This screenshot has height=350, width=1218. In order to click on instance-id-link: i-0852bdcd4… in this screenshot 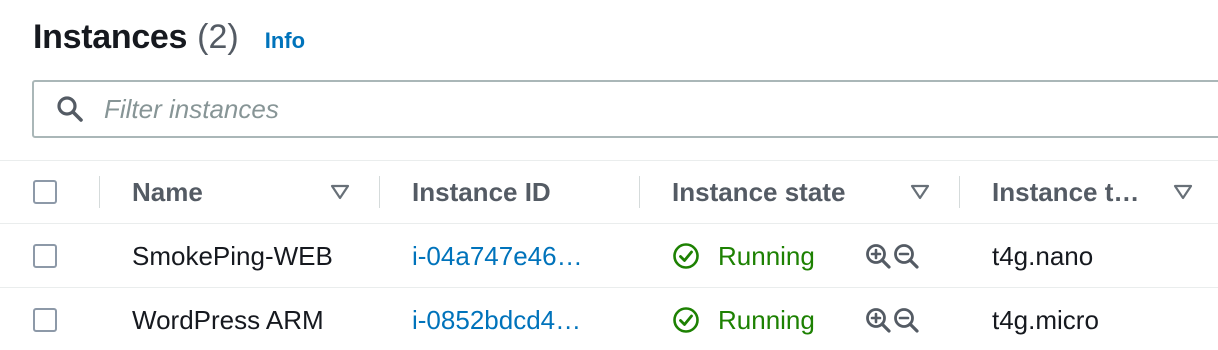, I will do `click(496, 319)`.